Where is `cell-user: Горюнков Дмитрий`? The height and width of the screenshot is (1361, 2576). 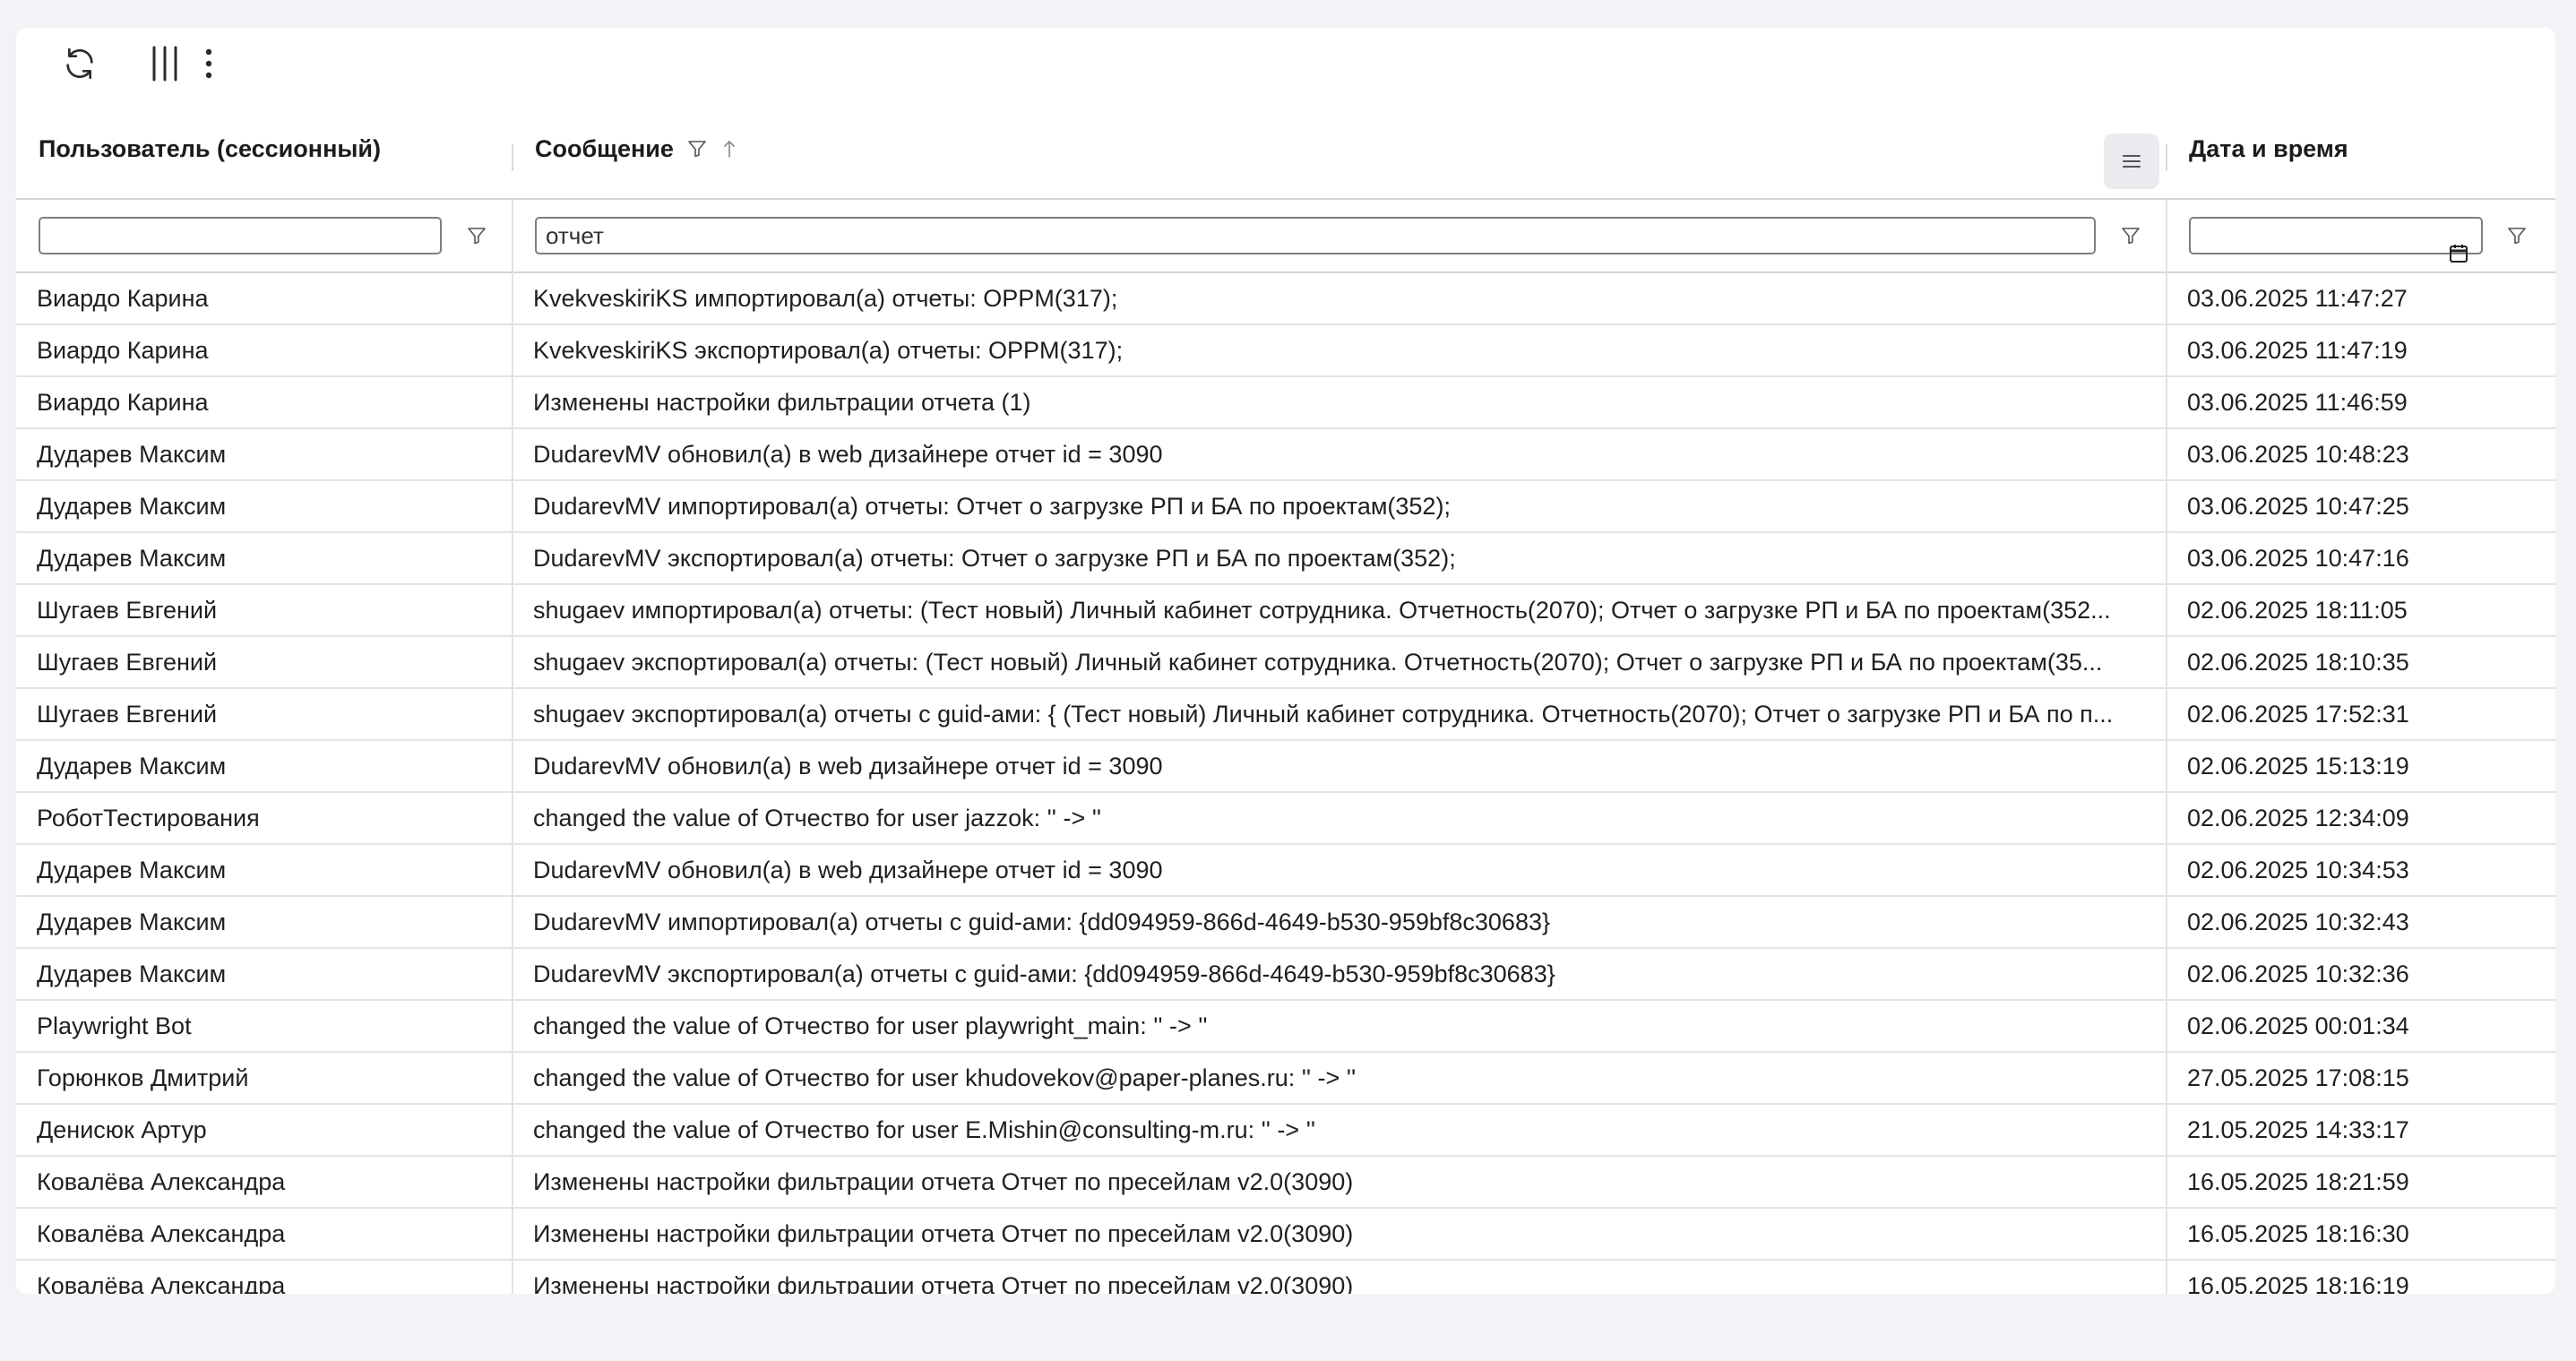
cell-user: Горюнков Дмитрий is located at coordinates (143, 1078).